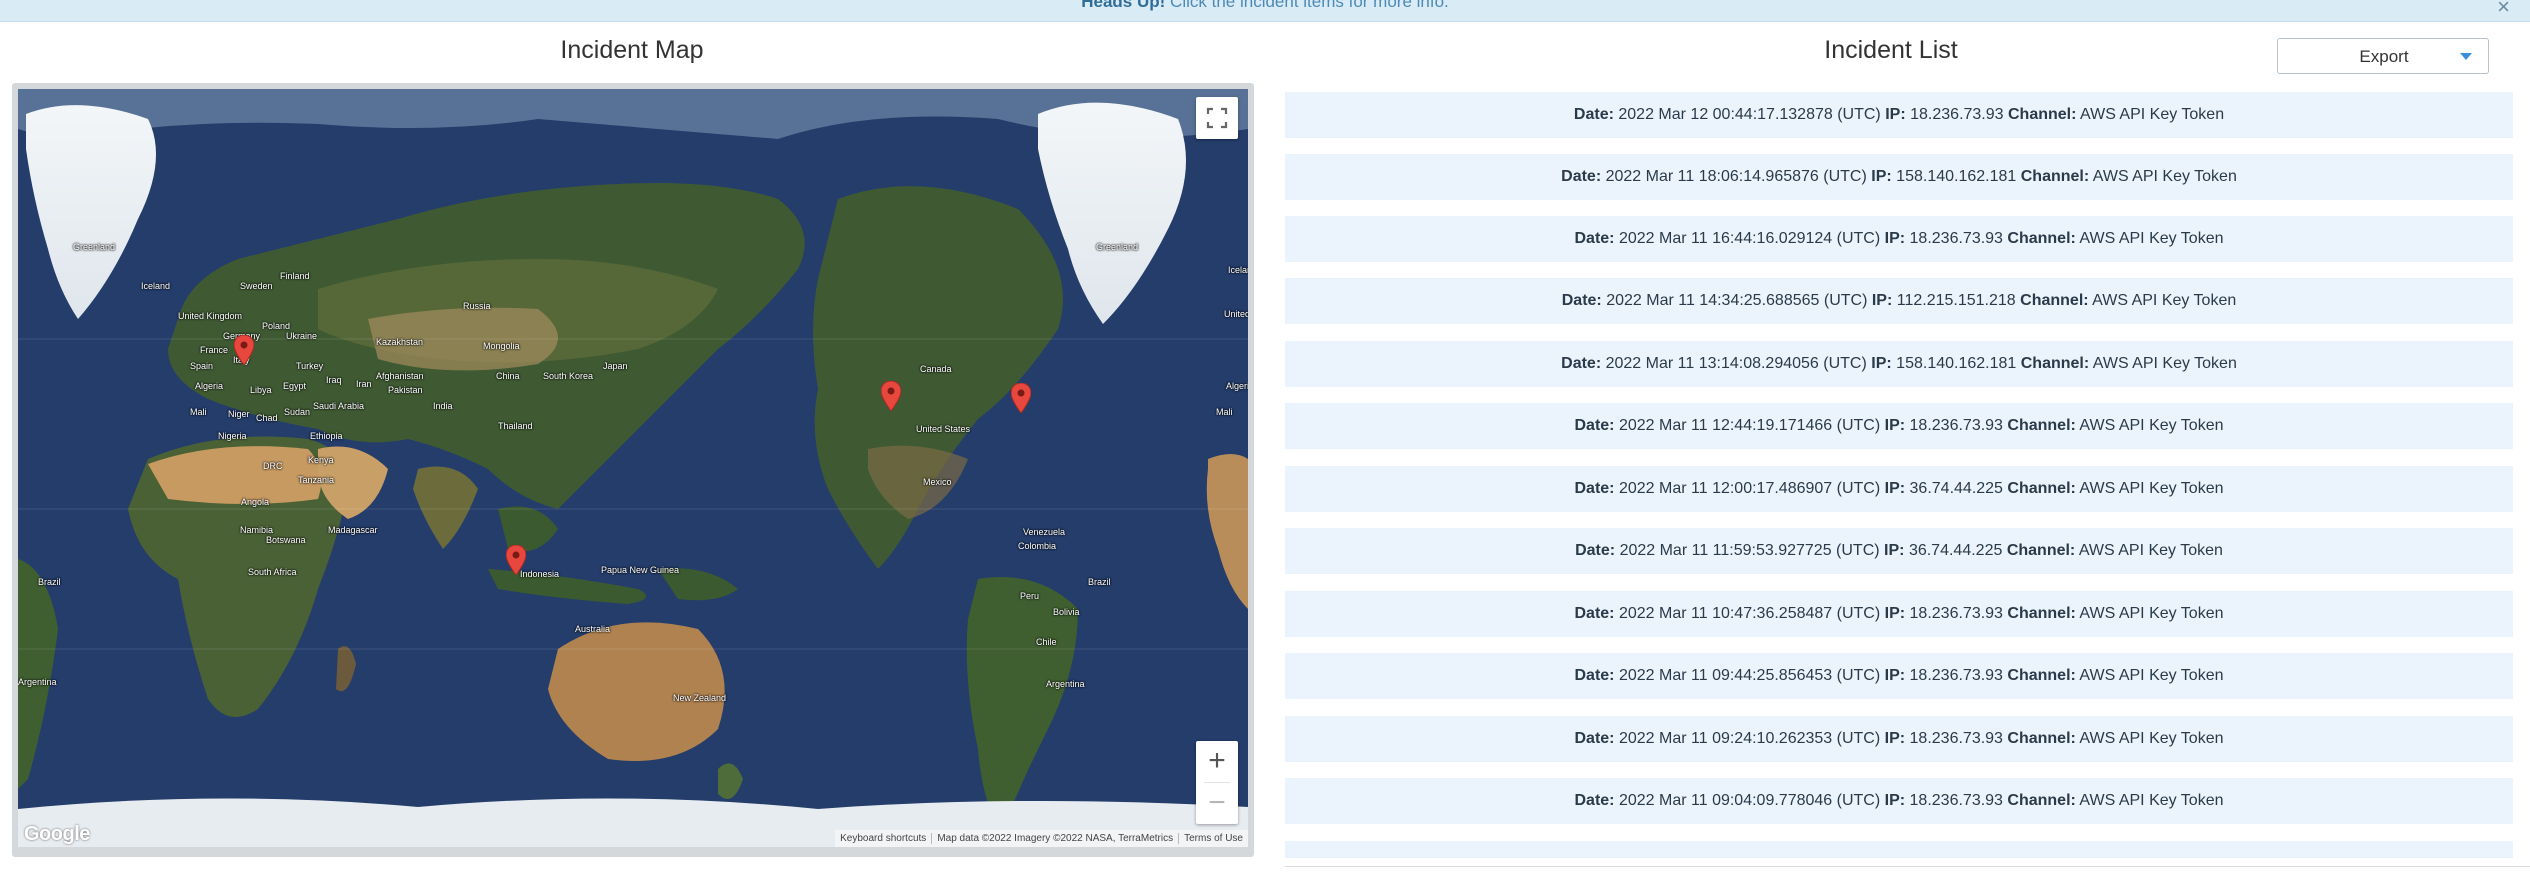  I want to click on export-dropdown-button: Export, so click(2383, 56).